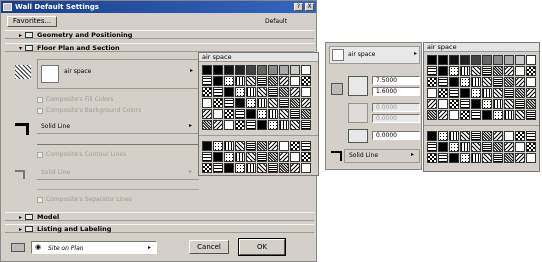  What do you see at coordinates (262, 247) in the screenshot?
I see `ok-button: OK` at bounding box center [262, 247].